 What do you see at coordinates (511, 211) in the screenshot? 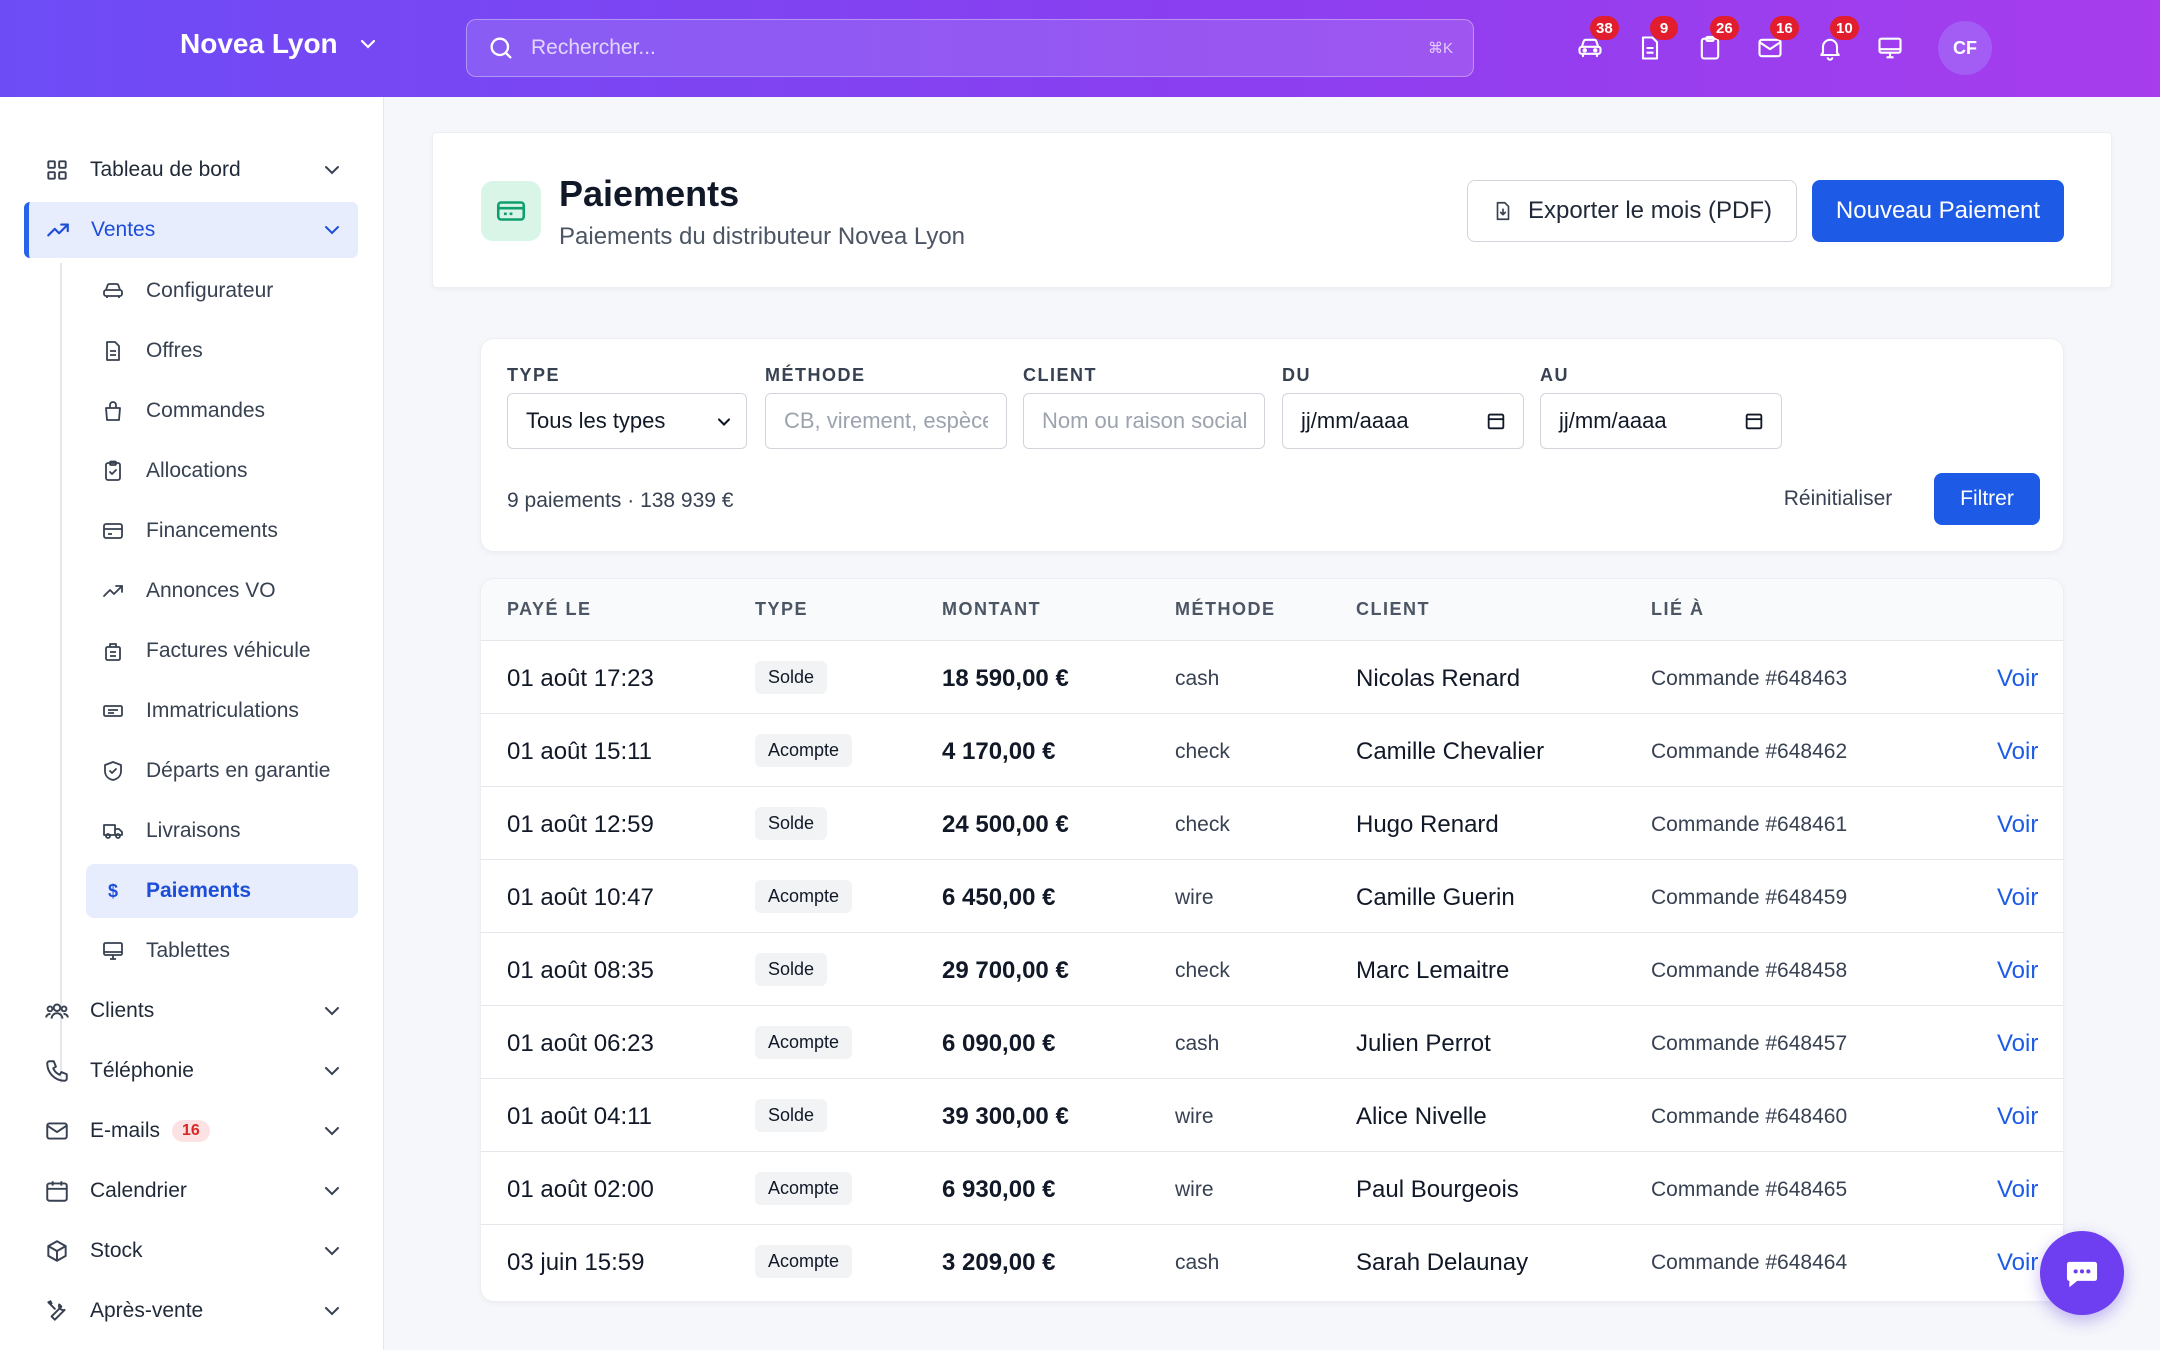
I see `payments-icon` at bounding box center [511, 211].